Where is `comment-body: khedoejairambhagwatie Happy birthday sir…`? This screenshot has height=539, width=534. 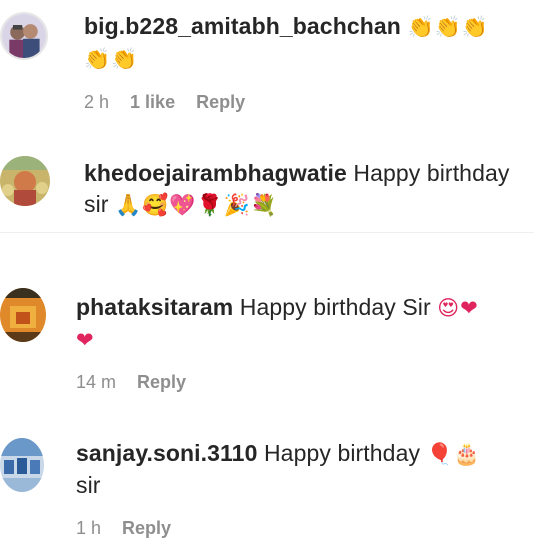 comment-body: khedoejairambhagwatie Happy birthday sir… is located at coordinates (302, 189).